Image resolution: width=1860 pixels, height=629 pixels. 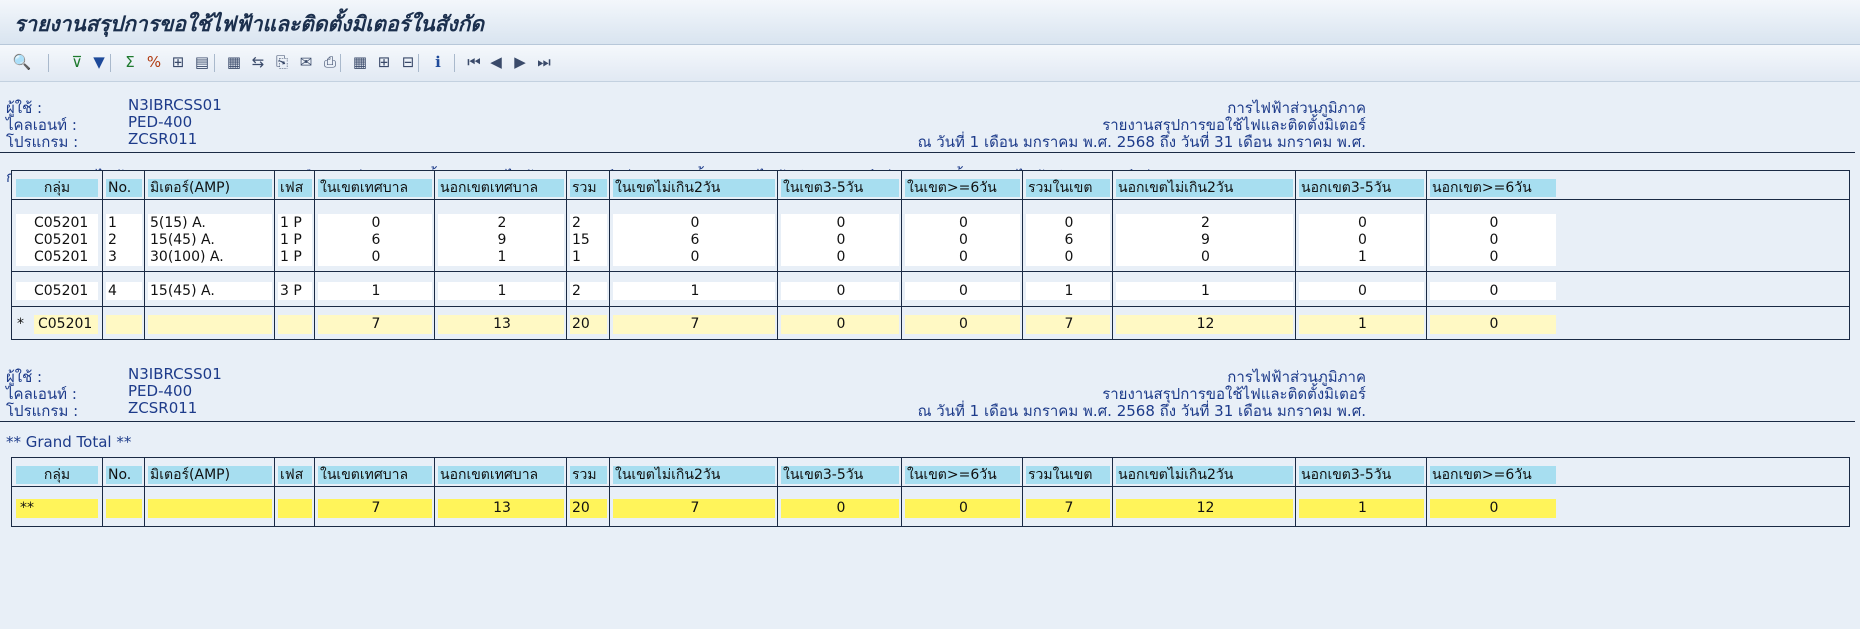 I want to click on program-value: ZCSR011, so click(x=163, y=139).